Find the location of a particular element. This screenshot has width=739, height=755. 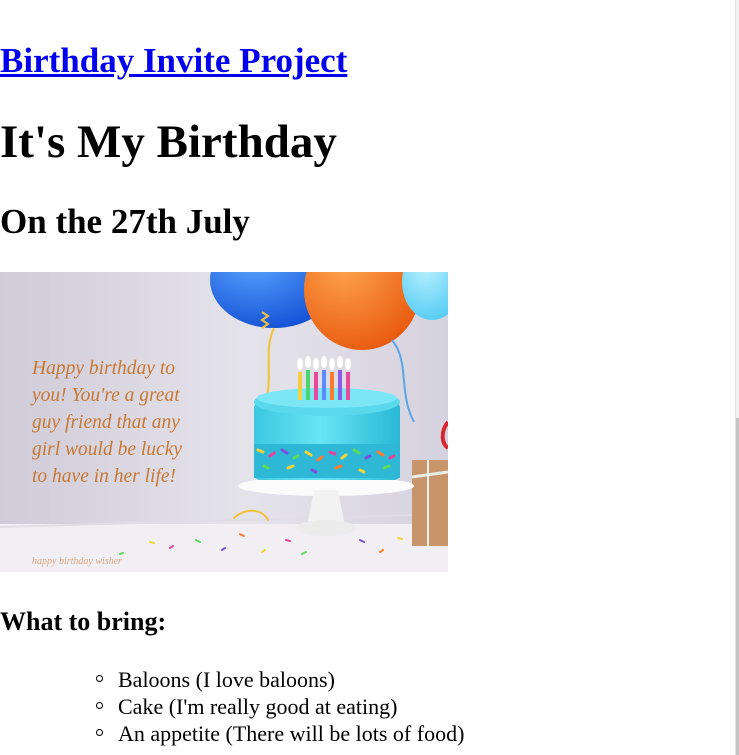

list-item-label: An appetite (There will be lots of food) is located at coordinates (291, 733).